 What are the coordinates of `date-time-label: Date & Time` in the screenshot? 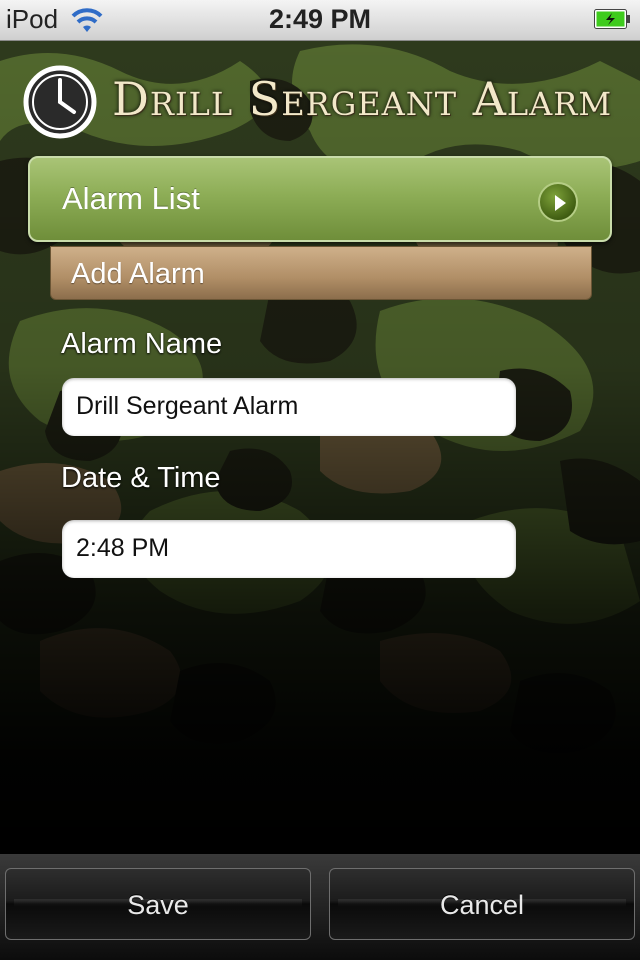 It's located at (141, 478).